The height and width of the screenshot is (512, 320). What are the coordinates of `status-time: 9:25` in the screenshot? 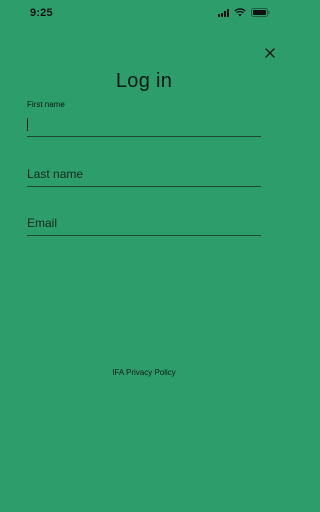 It's located at (41, 13).